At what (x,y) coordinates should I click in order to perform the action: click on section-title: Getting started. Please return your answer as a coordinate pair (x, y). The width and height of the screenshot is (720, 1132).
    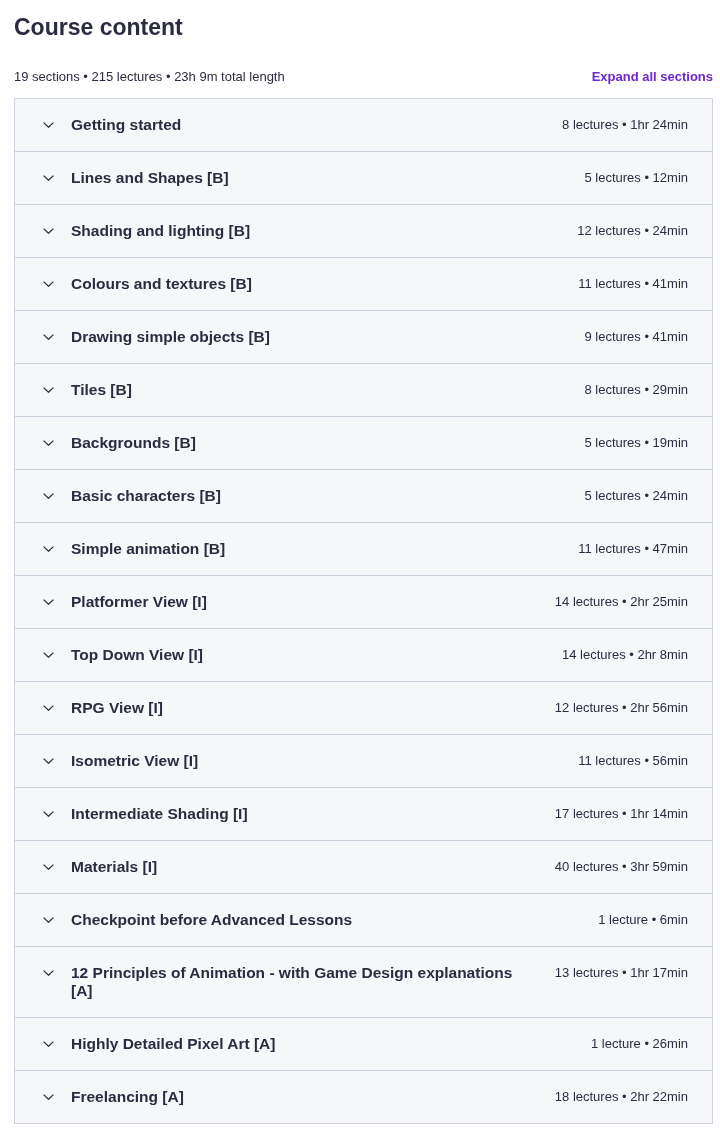
    Looking at the image, I should click on (127, 125).